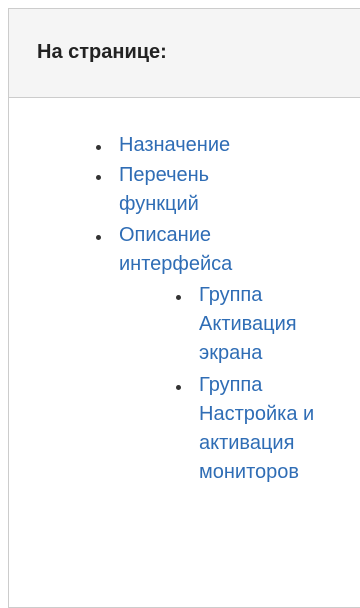 Image resolution: width=360 pixels, height=608 pixels. I want to click on panel-header: На странице:, so click(184, 53).